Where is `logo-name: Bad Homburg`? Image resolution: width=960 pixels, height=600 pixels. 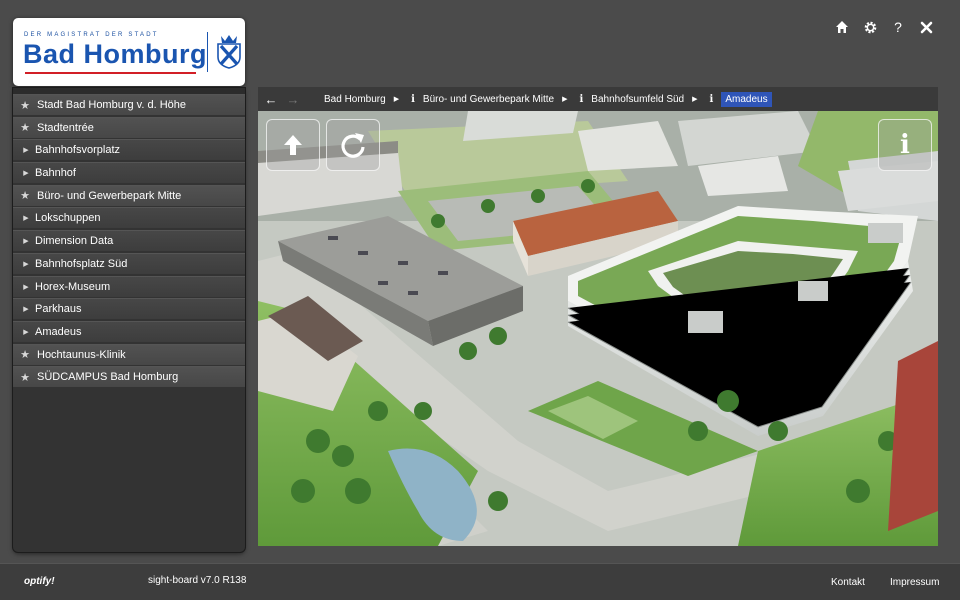
logo-name: Bad Homburg is located at coordinates (115, 54).